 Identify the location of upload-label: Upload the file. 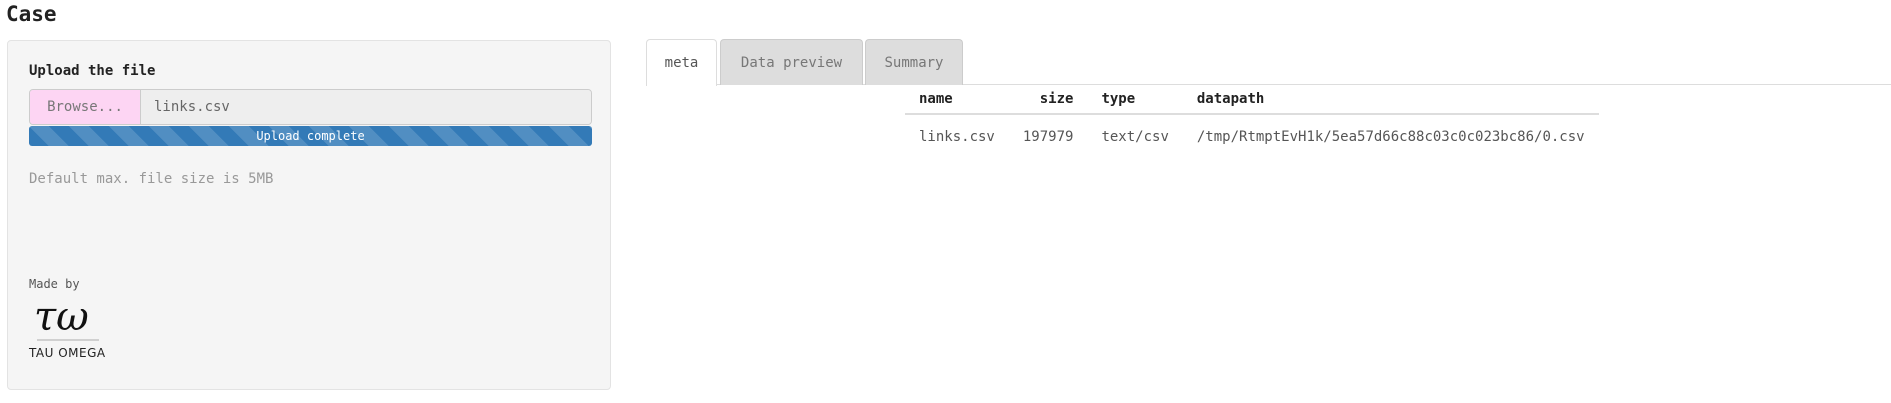
(92, 71).